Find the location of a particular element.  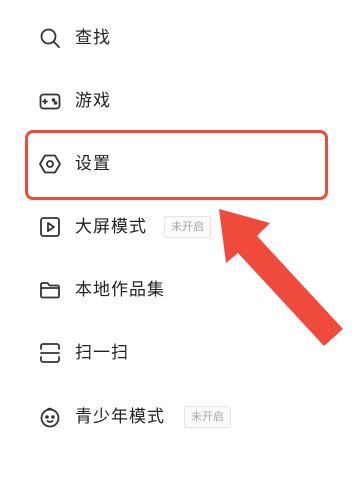

gamepad-icon is located at coordinates (50, 101).